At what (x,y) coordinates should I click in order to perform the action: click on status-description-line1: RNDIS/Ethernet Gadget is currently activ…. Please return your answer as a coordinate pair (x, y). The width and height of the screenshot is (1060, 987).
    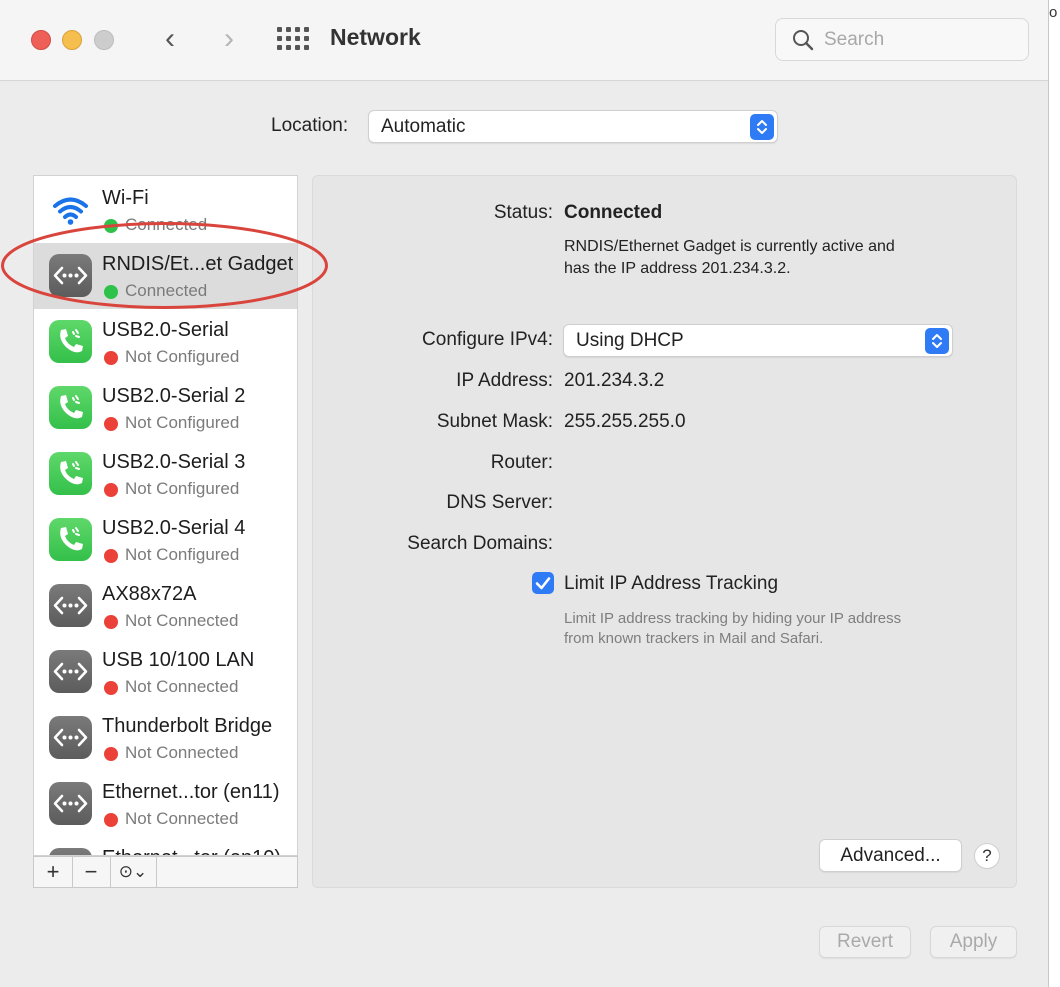
    Looking at the image, I should click on (729, 246).